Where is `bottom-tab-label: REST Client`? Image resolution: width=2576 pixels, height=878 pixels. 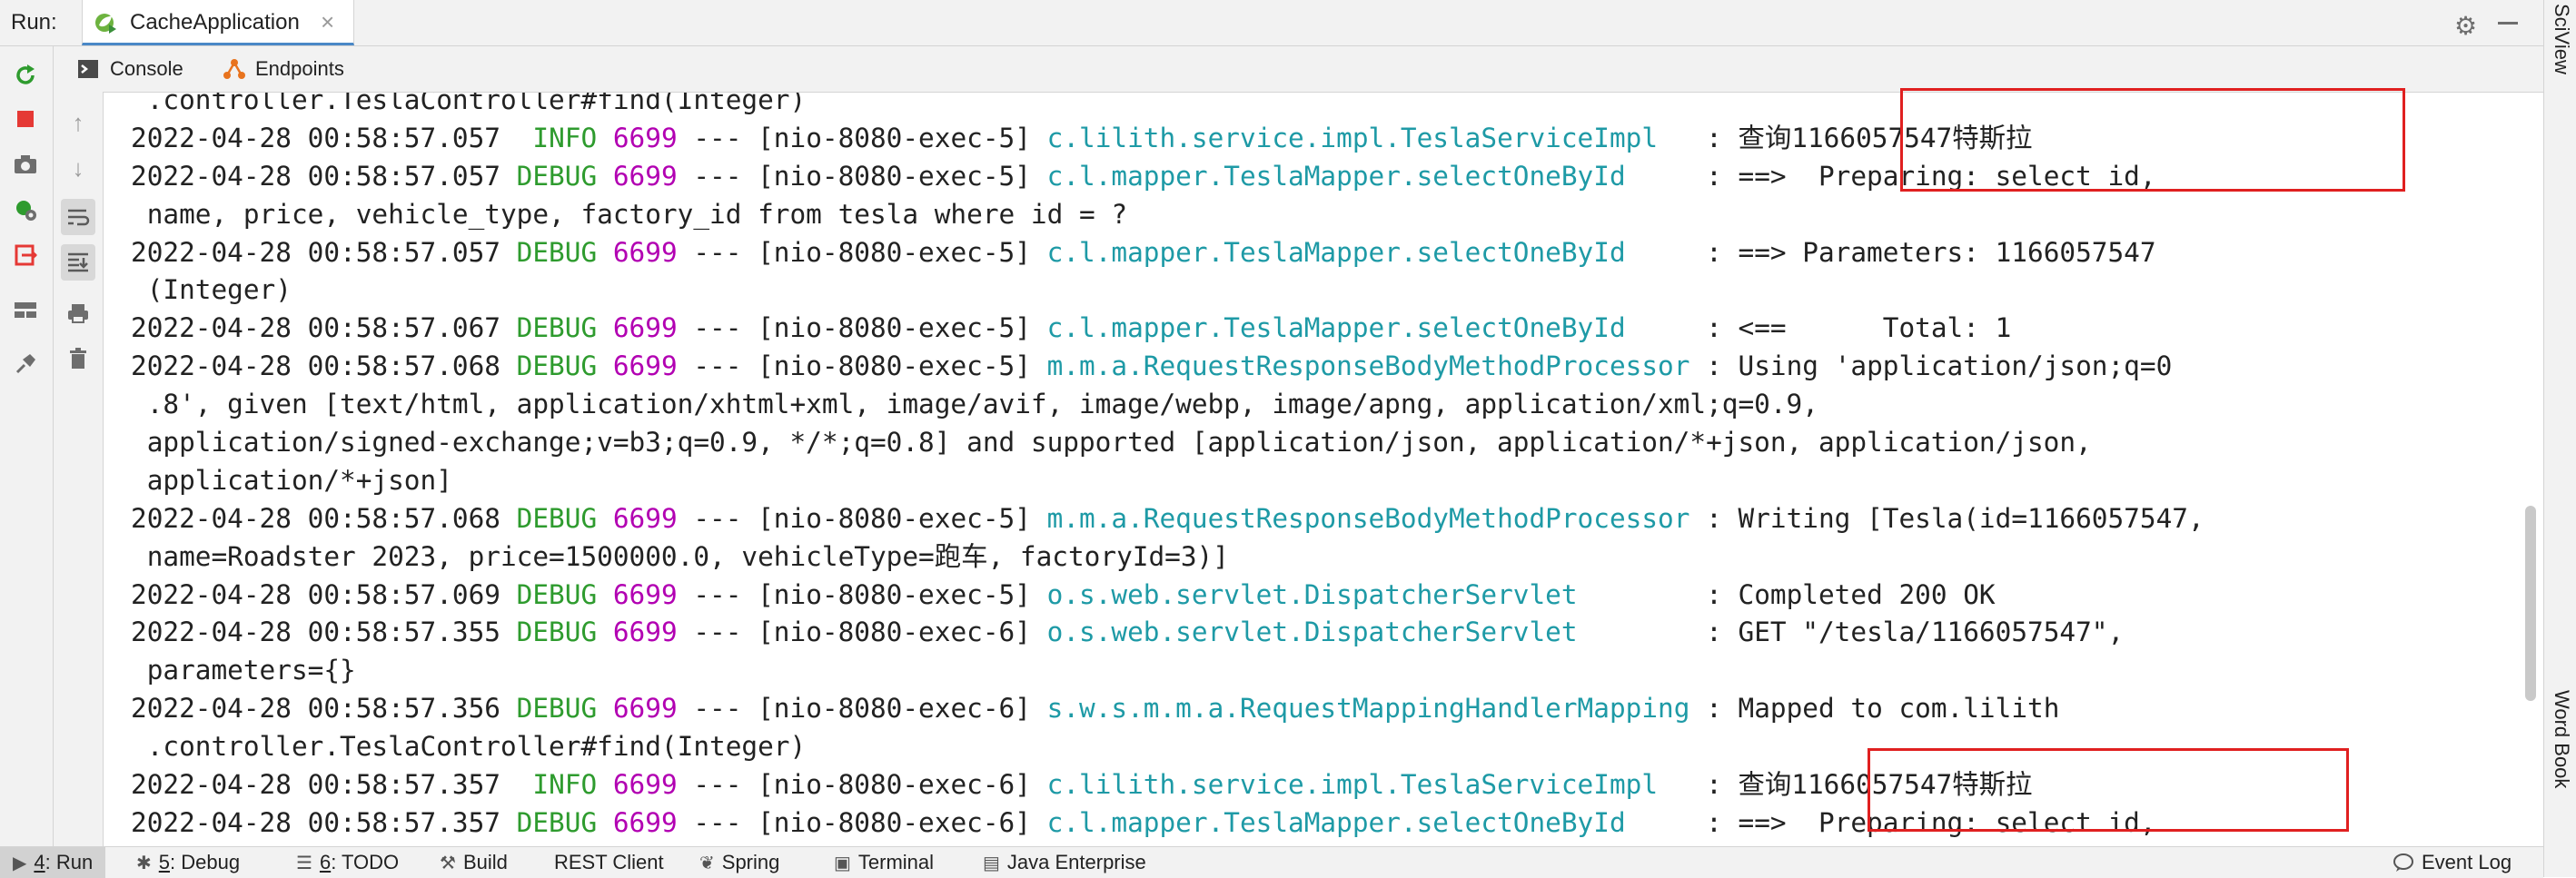 bottom-tab-label: REST Client is located at coordinates (609, 862).